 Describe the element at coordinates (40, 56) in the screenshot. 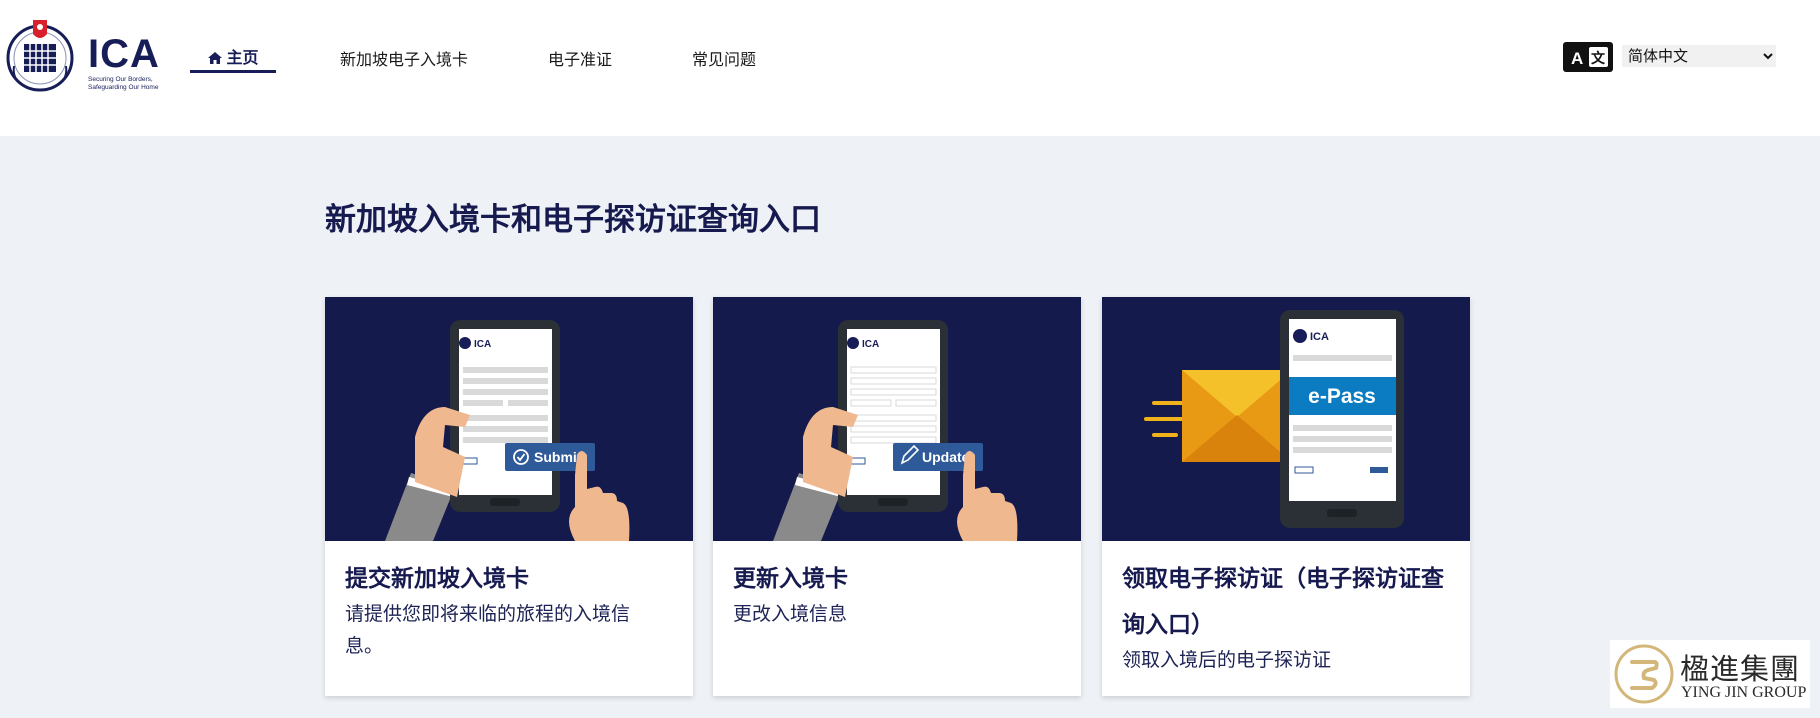

I see `ica-crest-icon` at that location.